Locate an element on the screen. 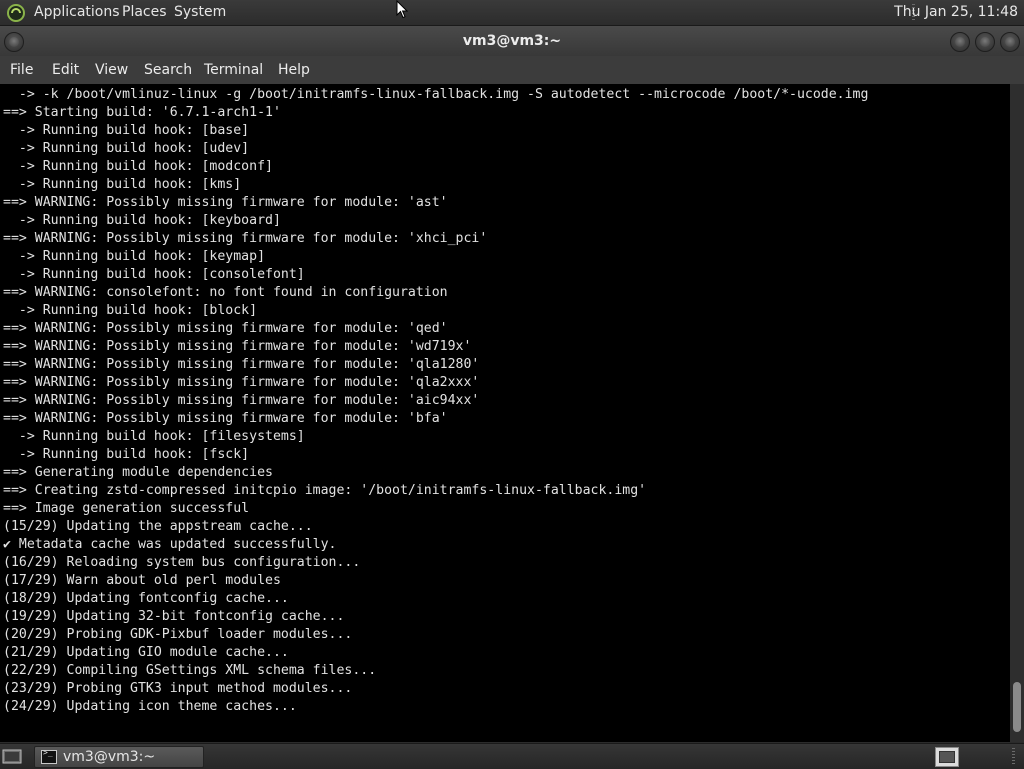 The height and width of the screenshot is (769, 1024). show-desktop-icon is located at coordinates (13, 756).